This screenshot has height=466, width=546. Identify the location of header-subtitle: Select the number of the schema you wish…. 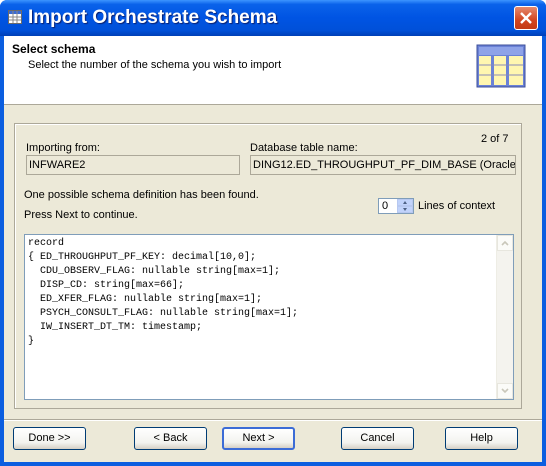
(155, 65).